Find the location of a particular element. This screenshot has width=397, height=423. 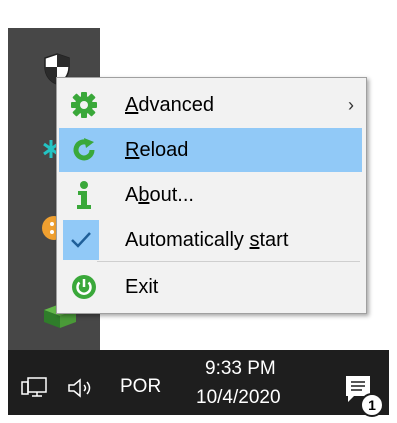

menu-item-advanced: Advanced › is located at coordinates (210, 105).